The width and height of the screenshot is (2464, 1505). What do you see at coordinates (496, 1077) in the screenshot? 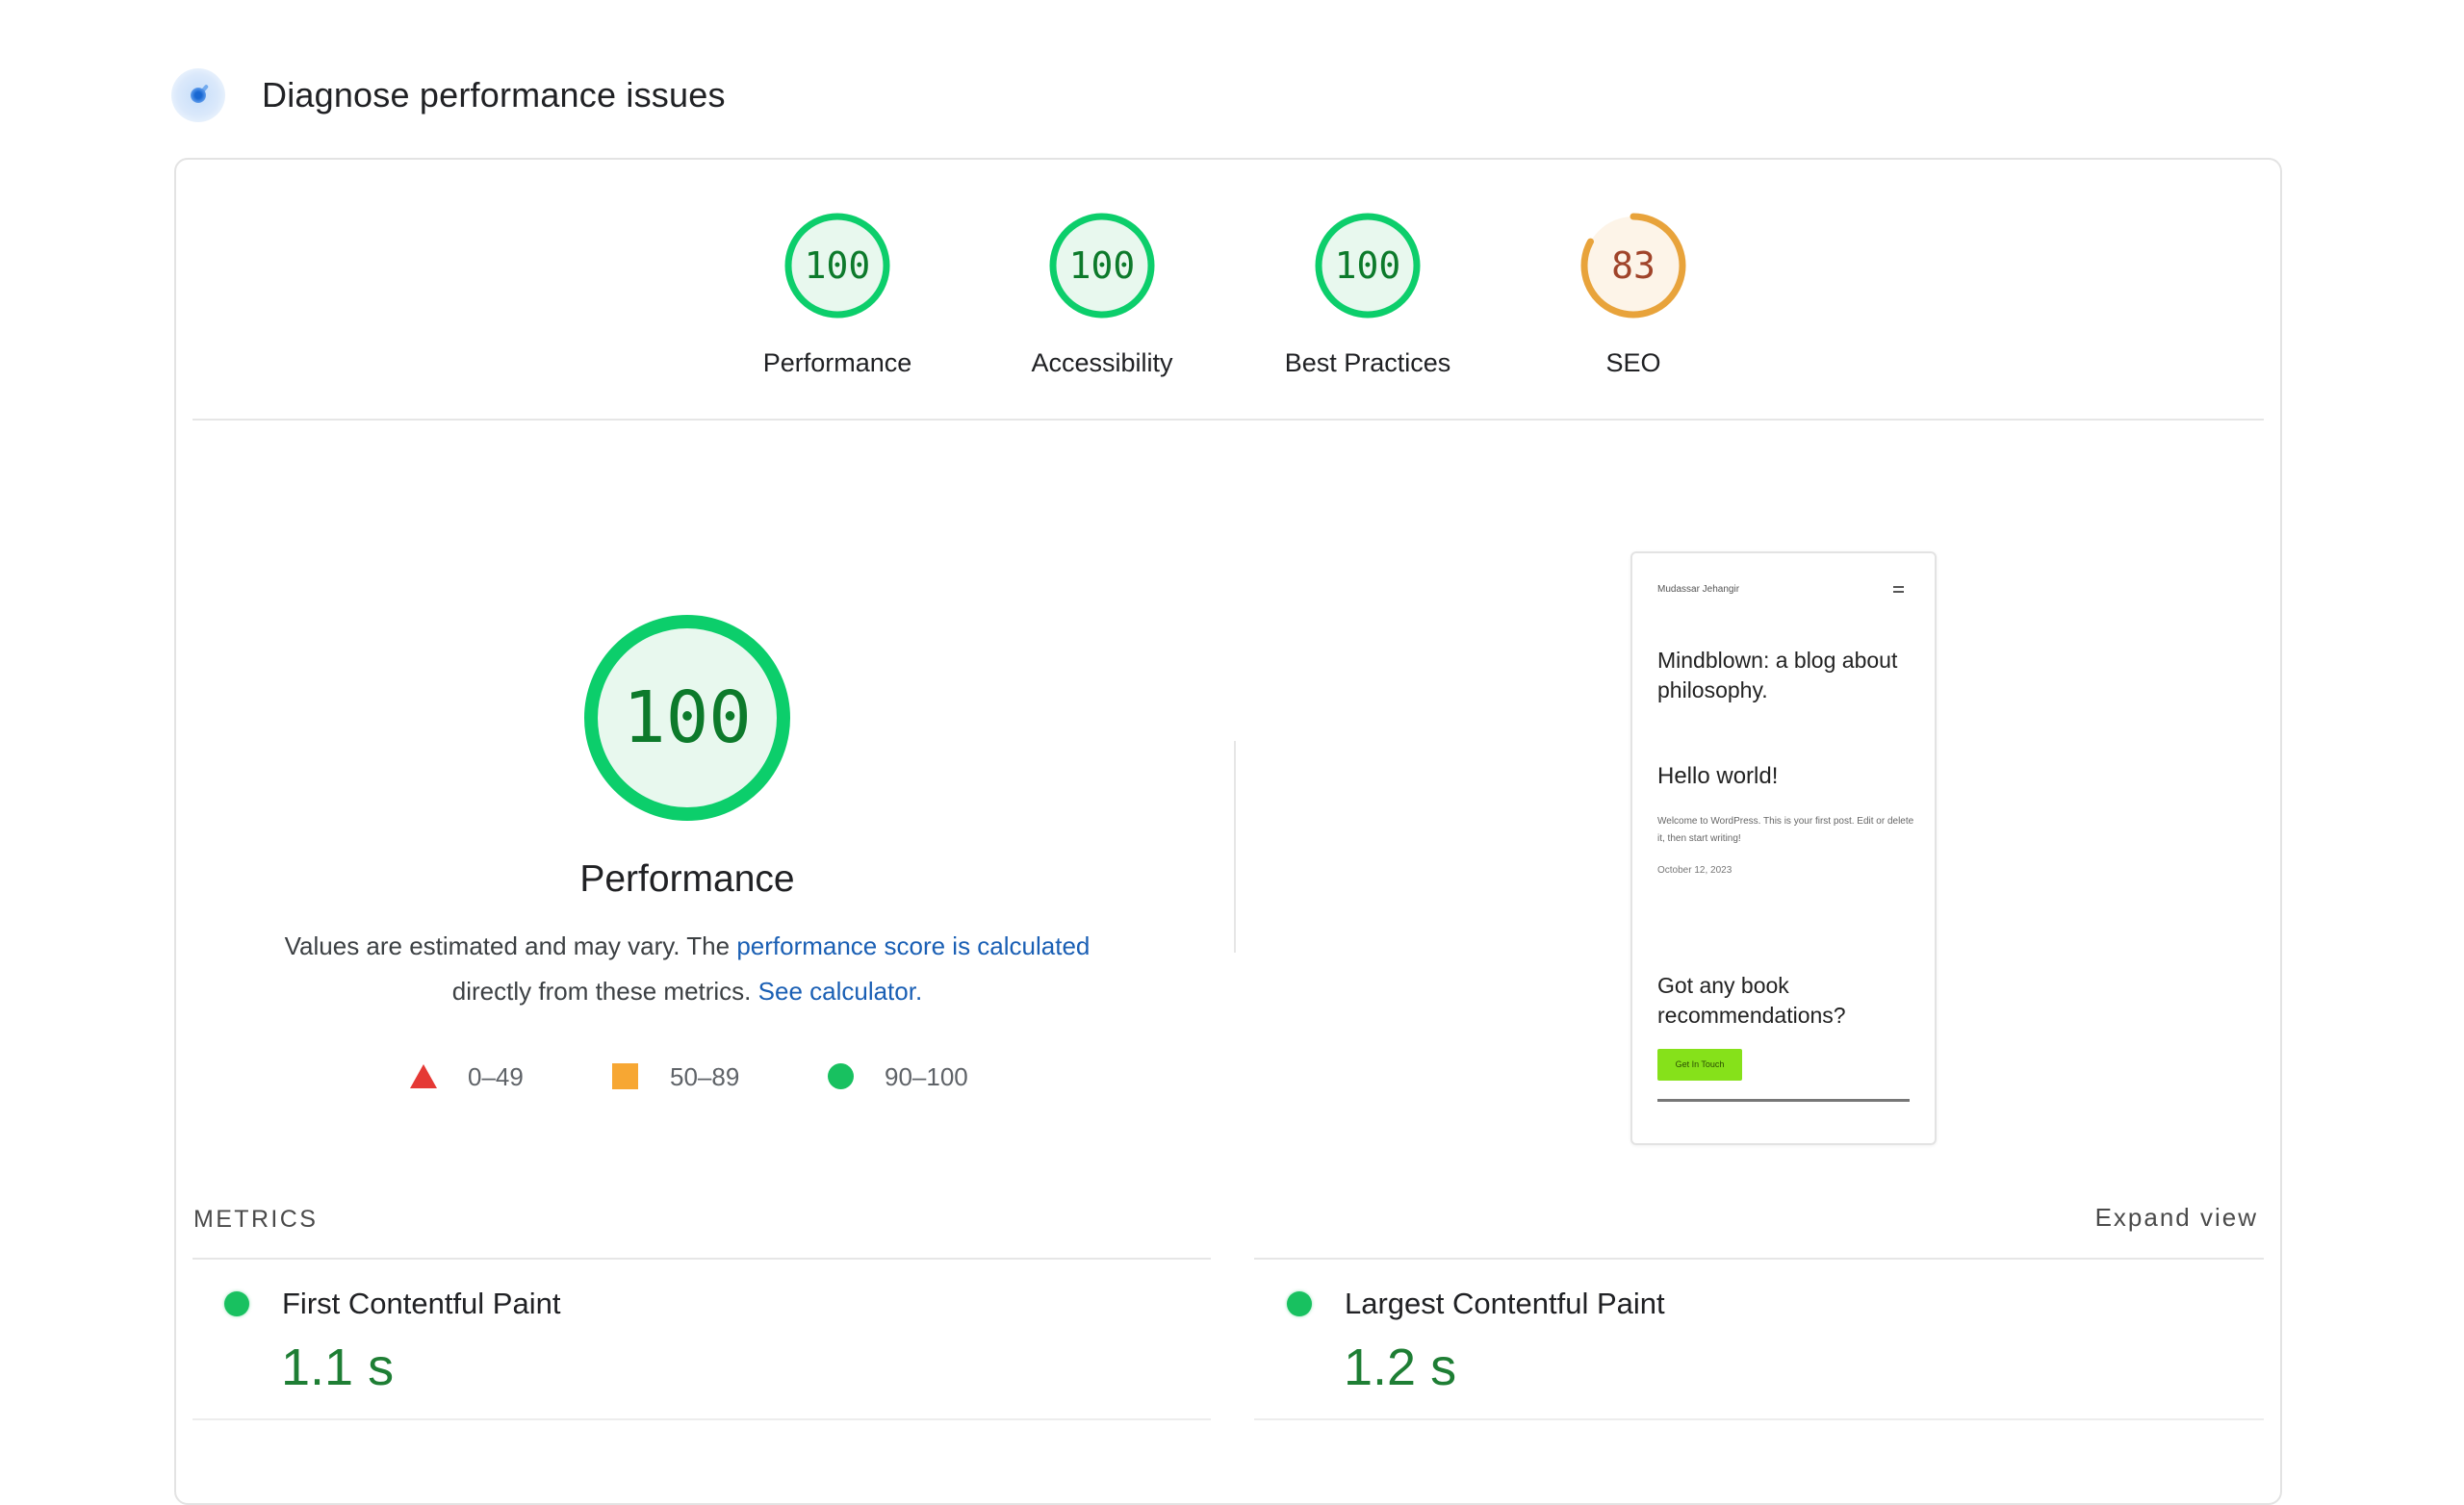
I see `legend-fail-range: 0–49` at bounding box center [496, 1077].